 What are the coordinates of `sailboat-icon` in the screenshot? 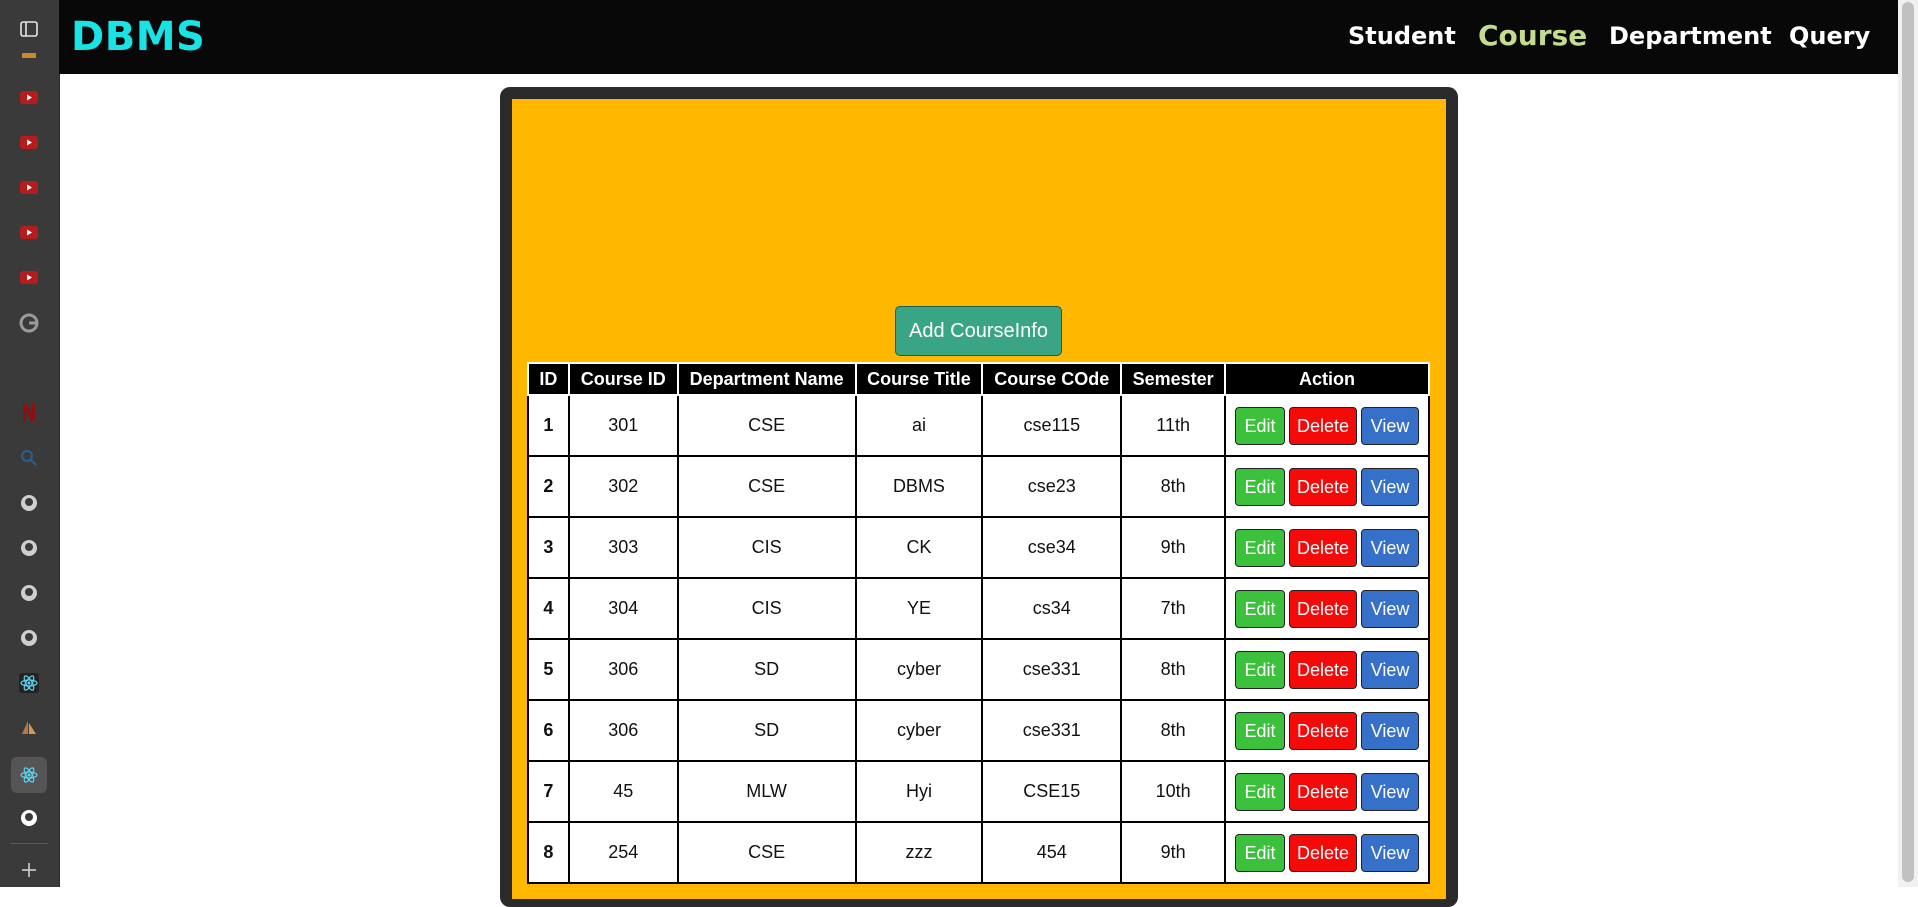 It's located at (29, 728).